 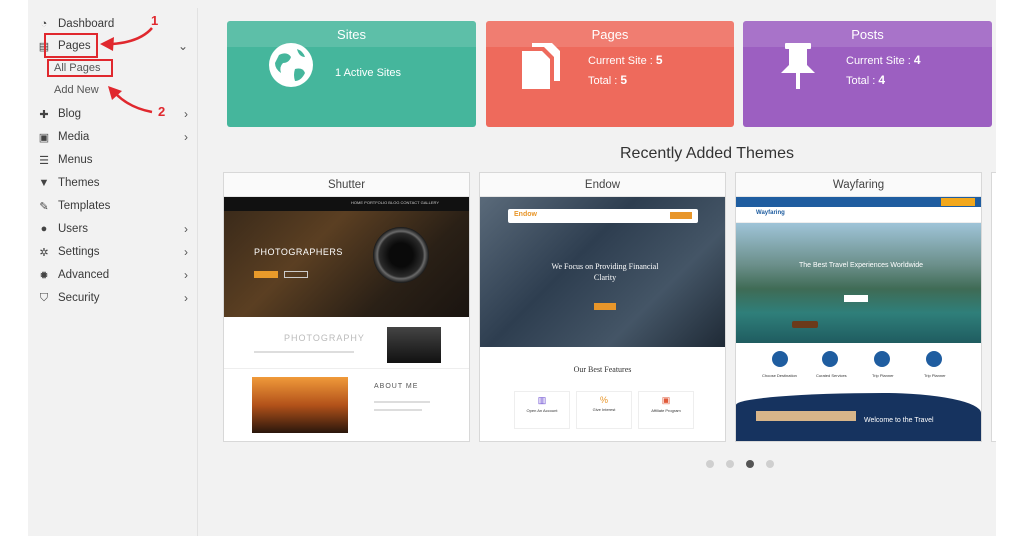 I want to click on preview-footer-wave: Welcome to the Travel, so click(x=858, y=417).